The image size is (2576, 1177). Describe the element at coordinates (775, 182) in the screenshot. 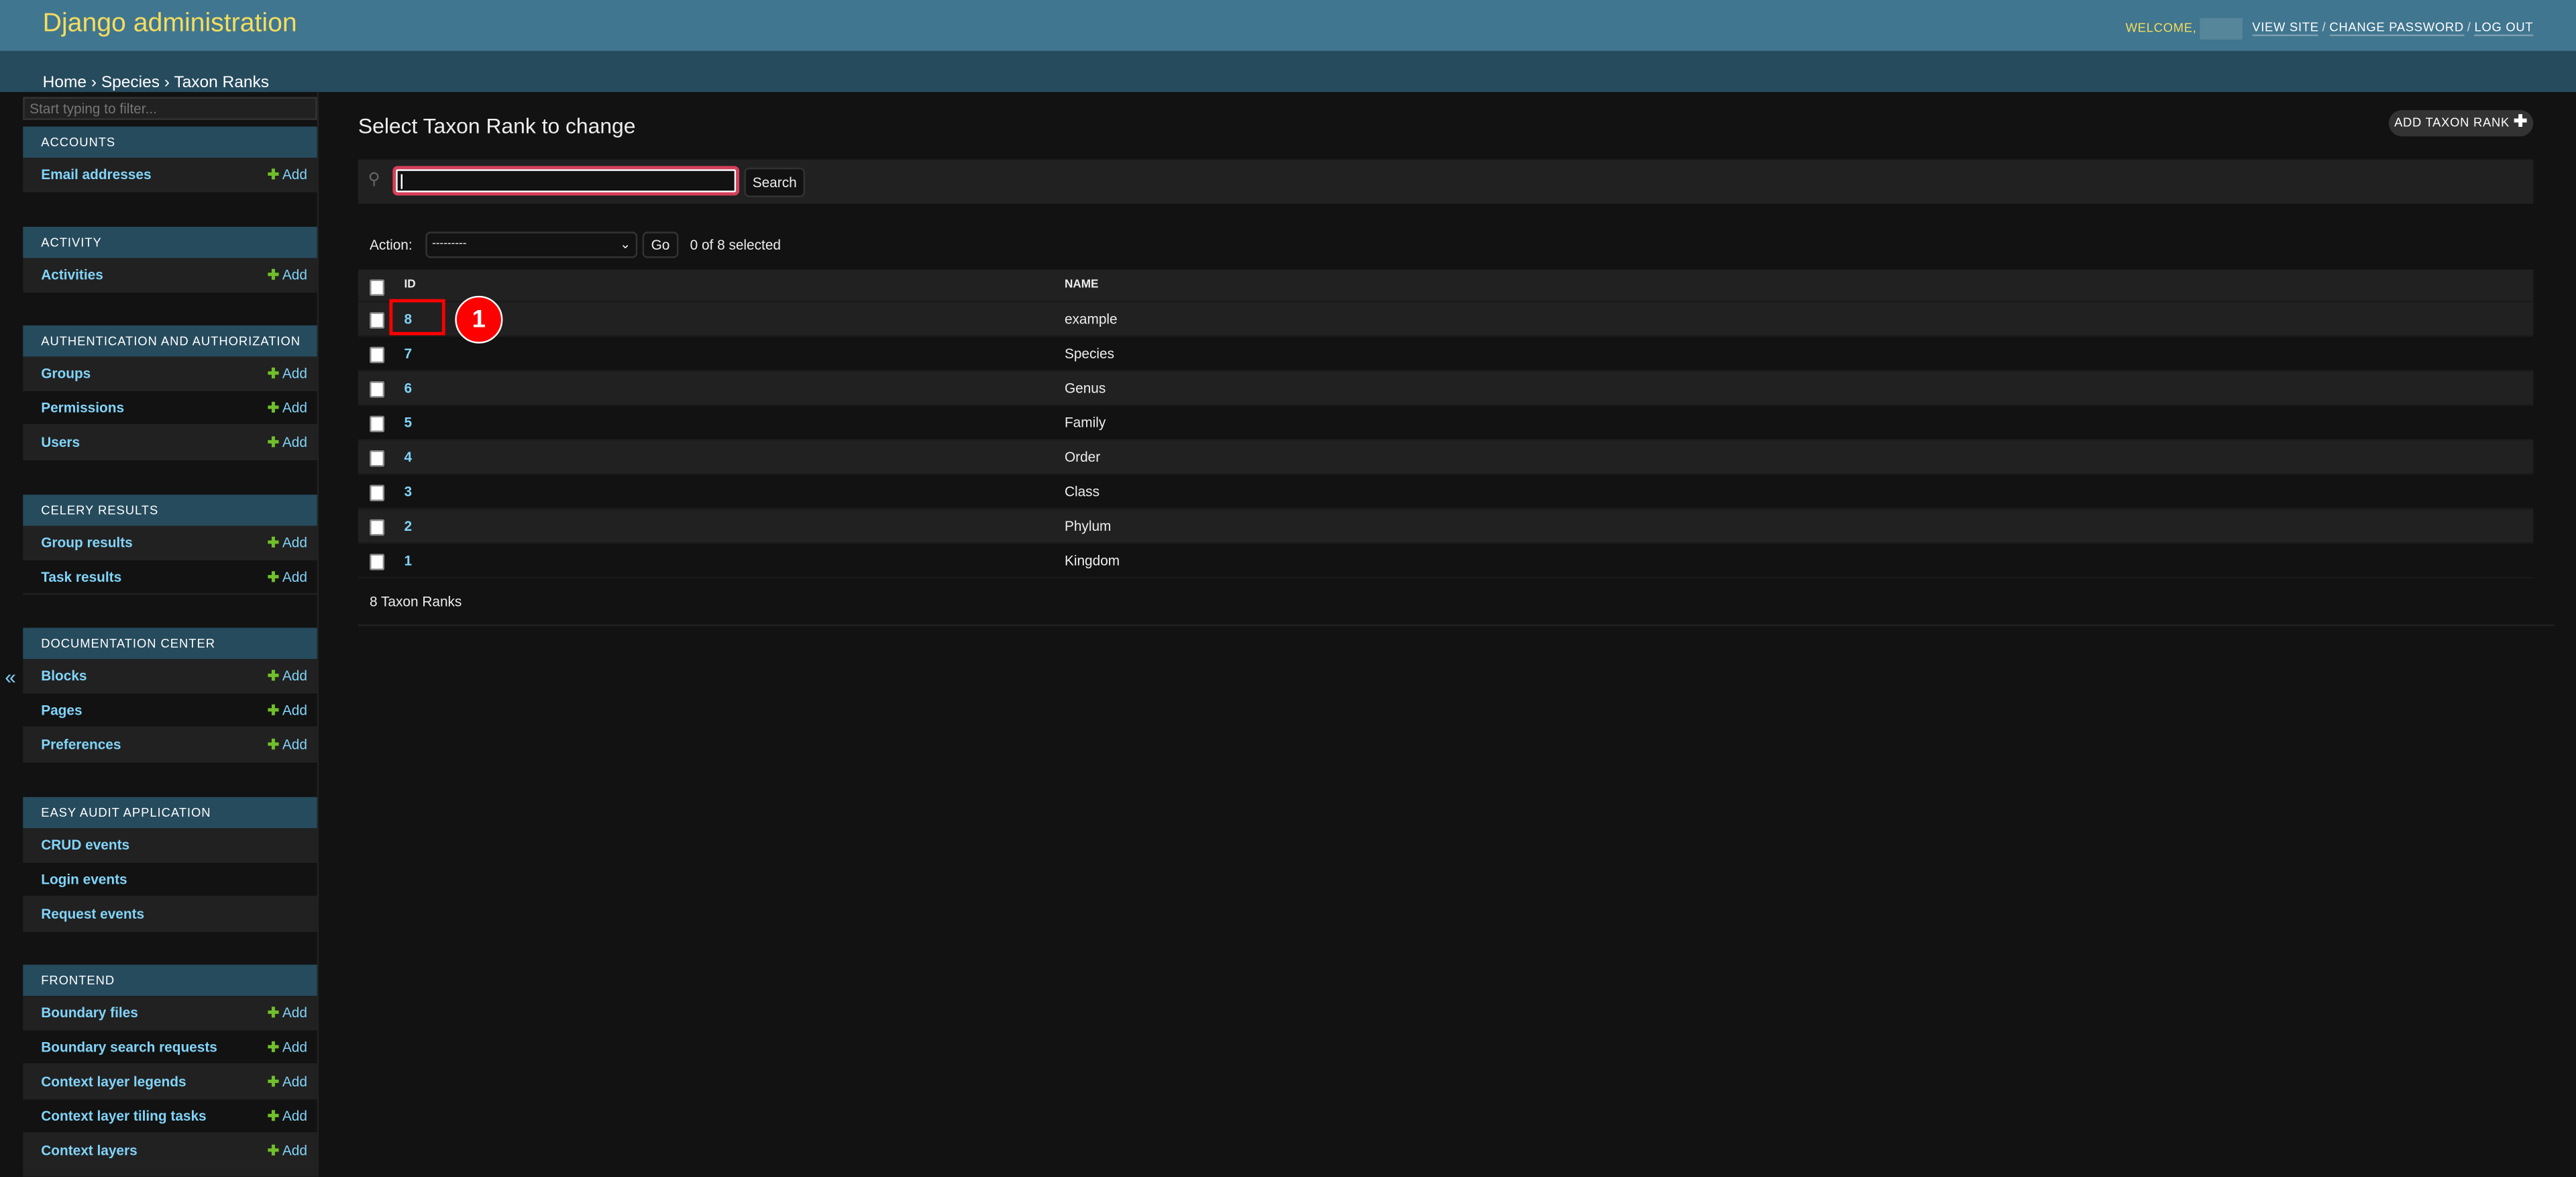

I see `search-button: Search` at that location.